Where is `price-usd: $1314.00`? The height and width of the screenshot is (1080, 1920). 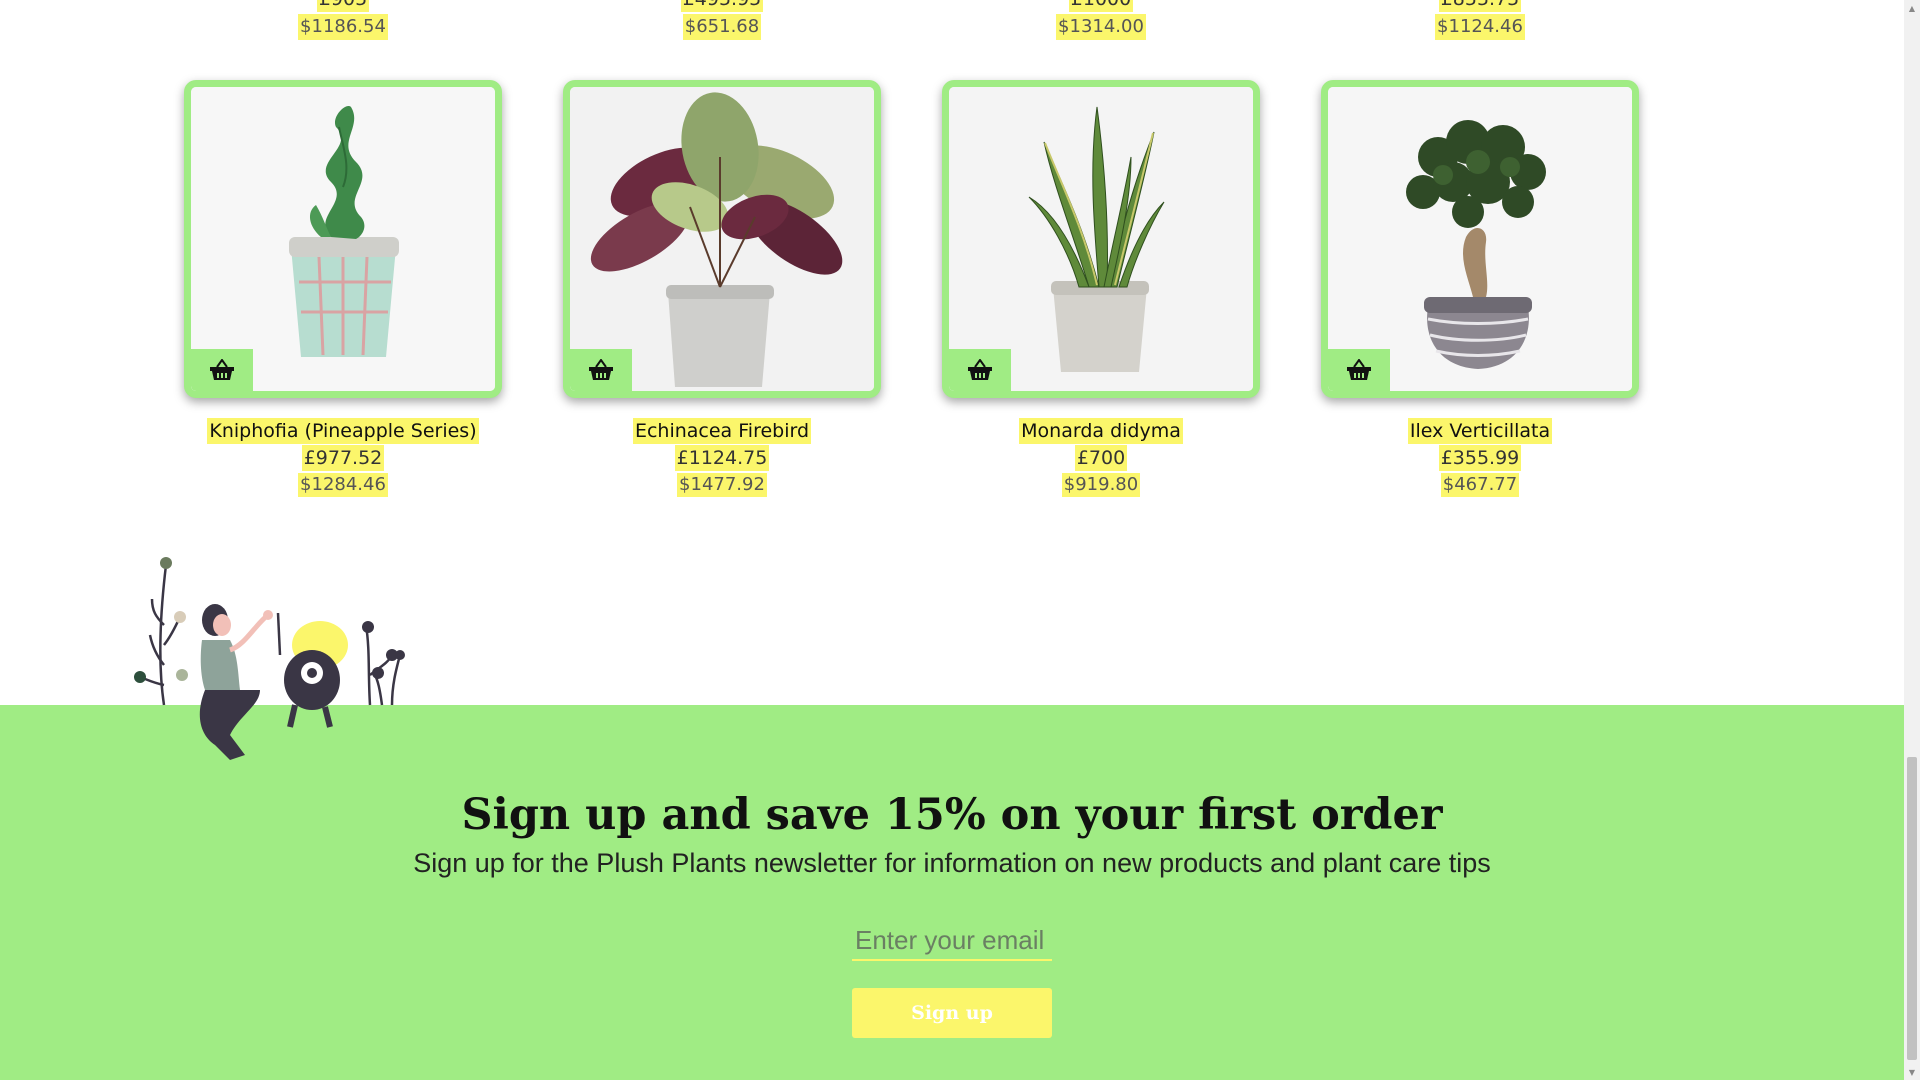
price-usd: $1314.00 is located at coordinates (1101, 27).